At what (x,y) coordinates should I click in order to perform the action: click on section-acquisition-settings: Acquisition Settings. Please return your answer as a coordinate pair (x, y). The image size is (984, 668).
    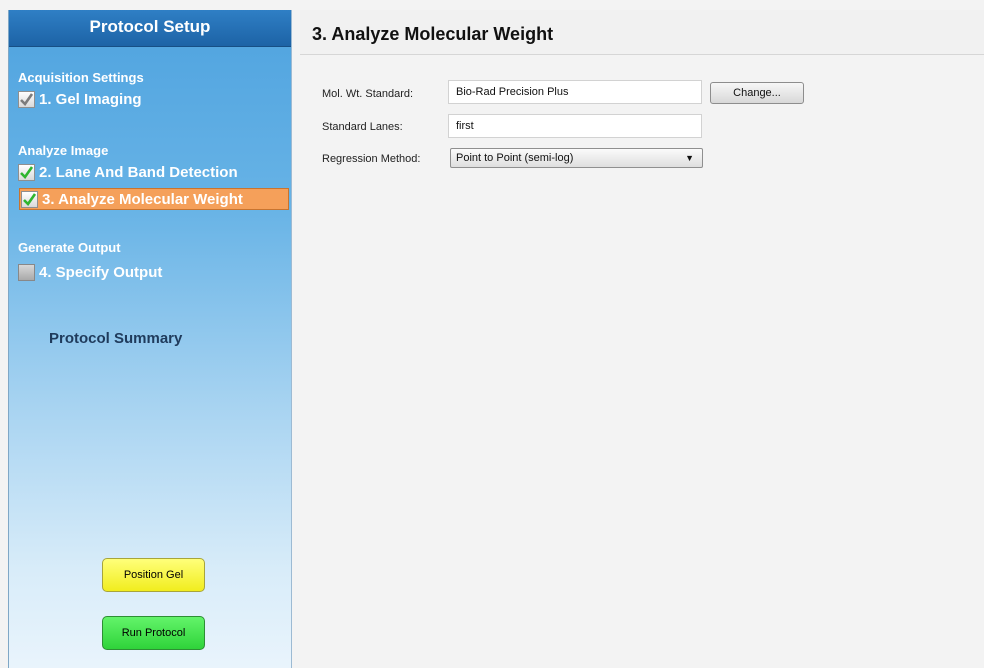
    Looking at the image, I should click on (81, 77).